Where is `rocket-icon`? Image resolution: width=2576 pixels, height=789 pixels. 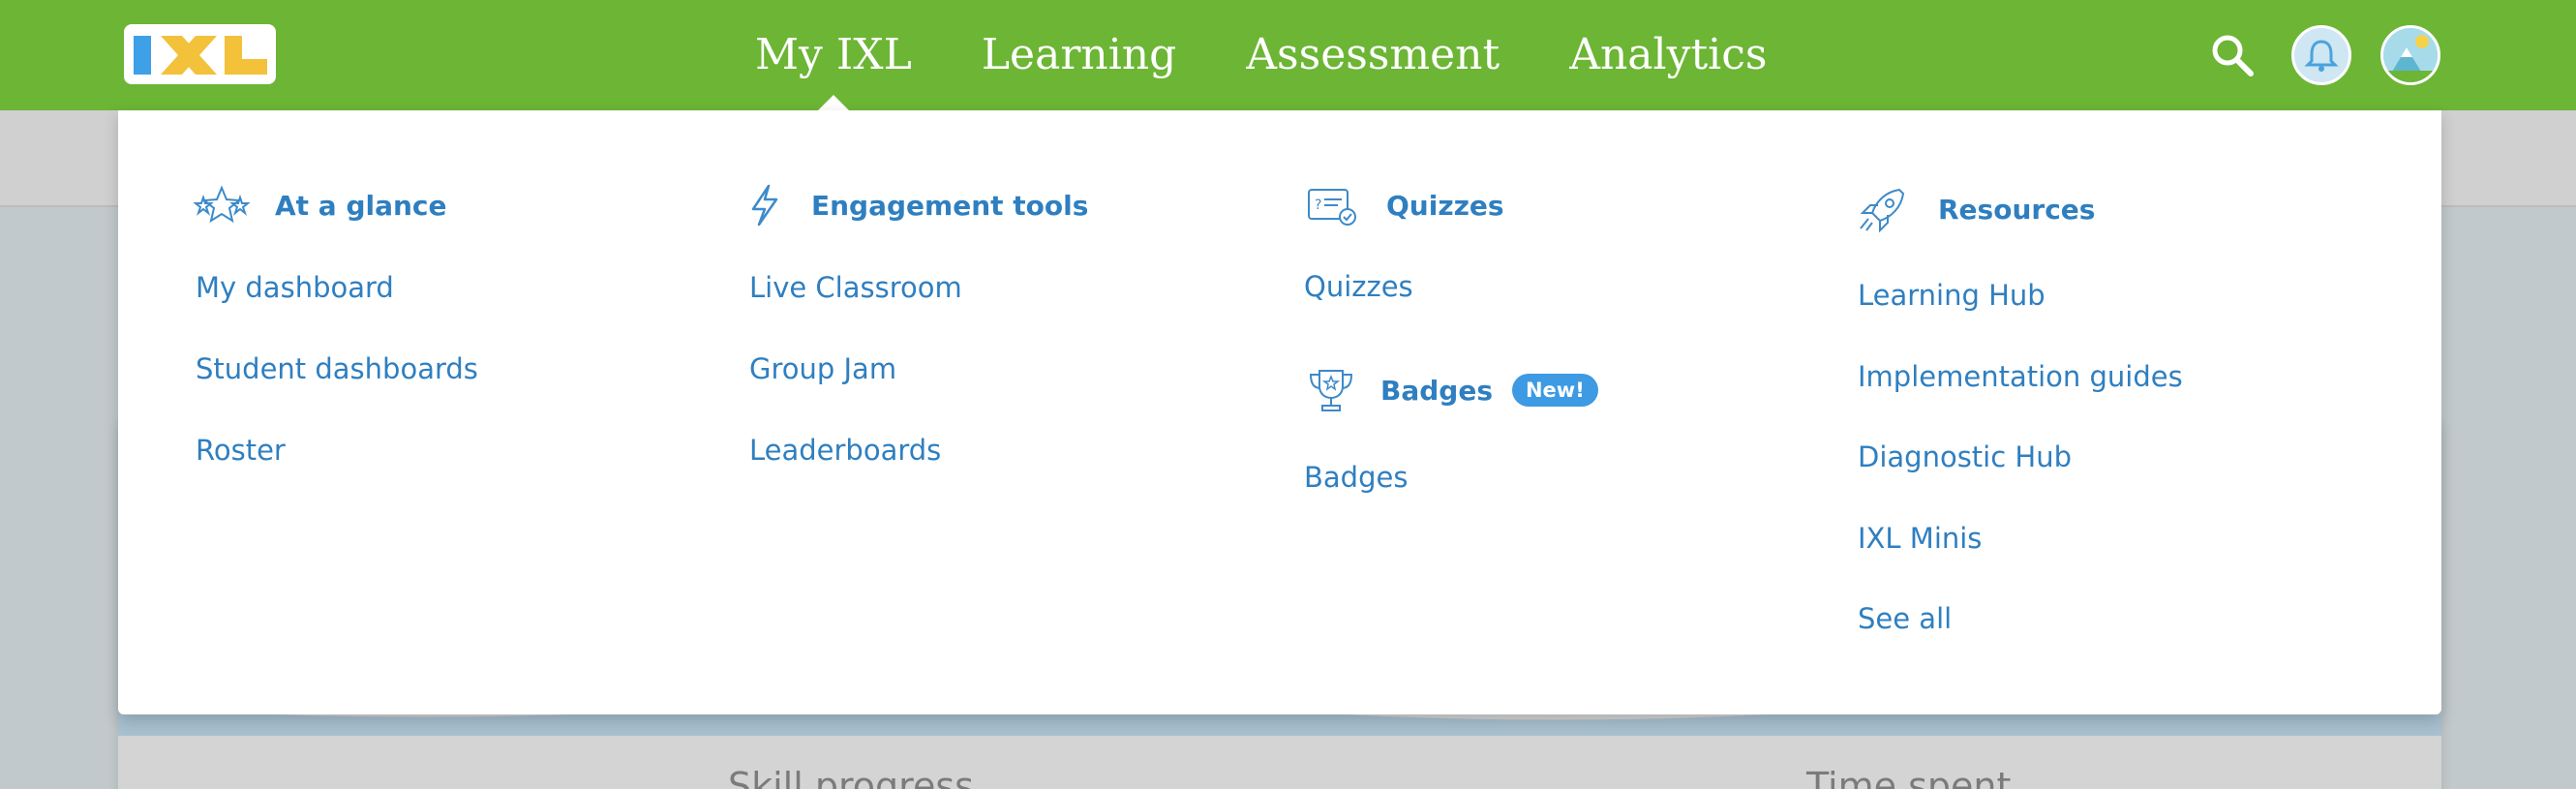
rocket-icon is located at coordinates (1882, 209).